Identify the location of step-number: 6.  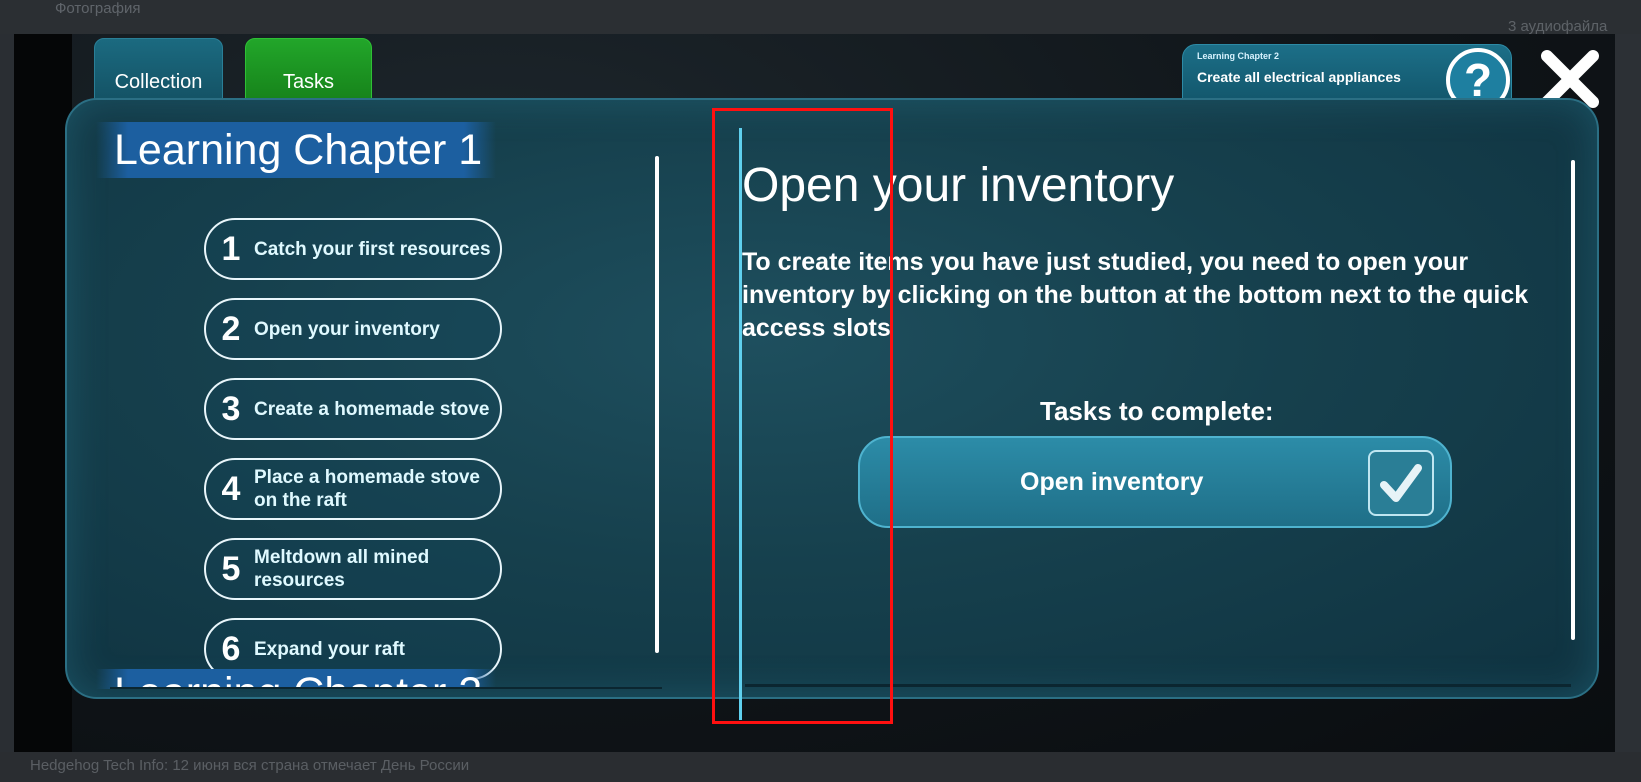
(231, 648).